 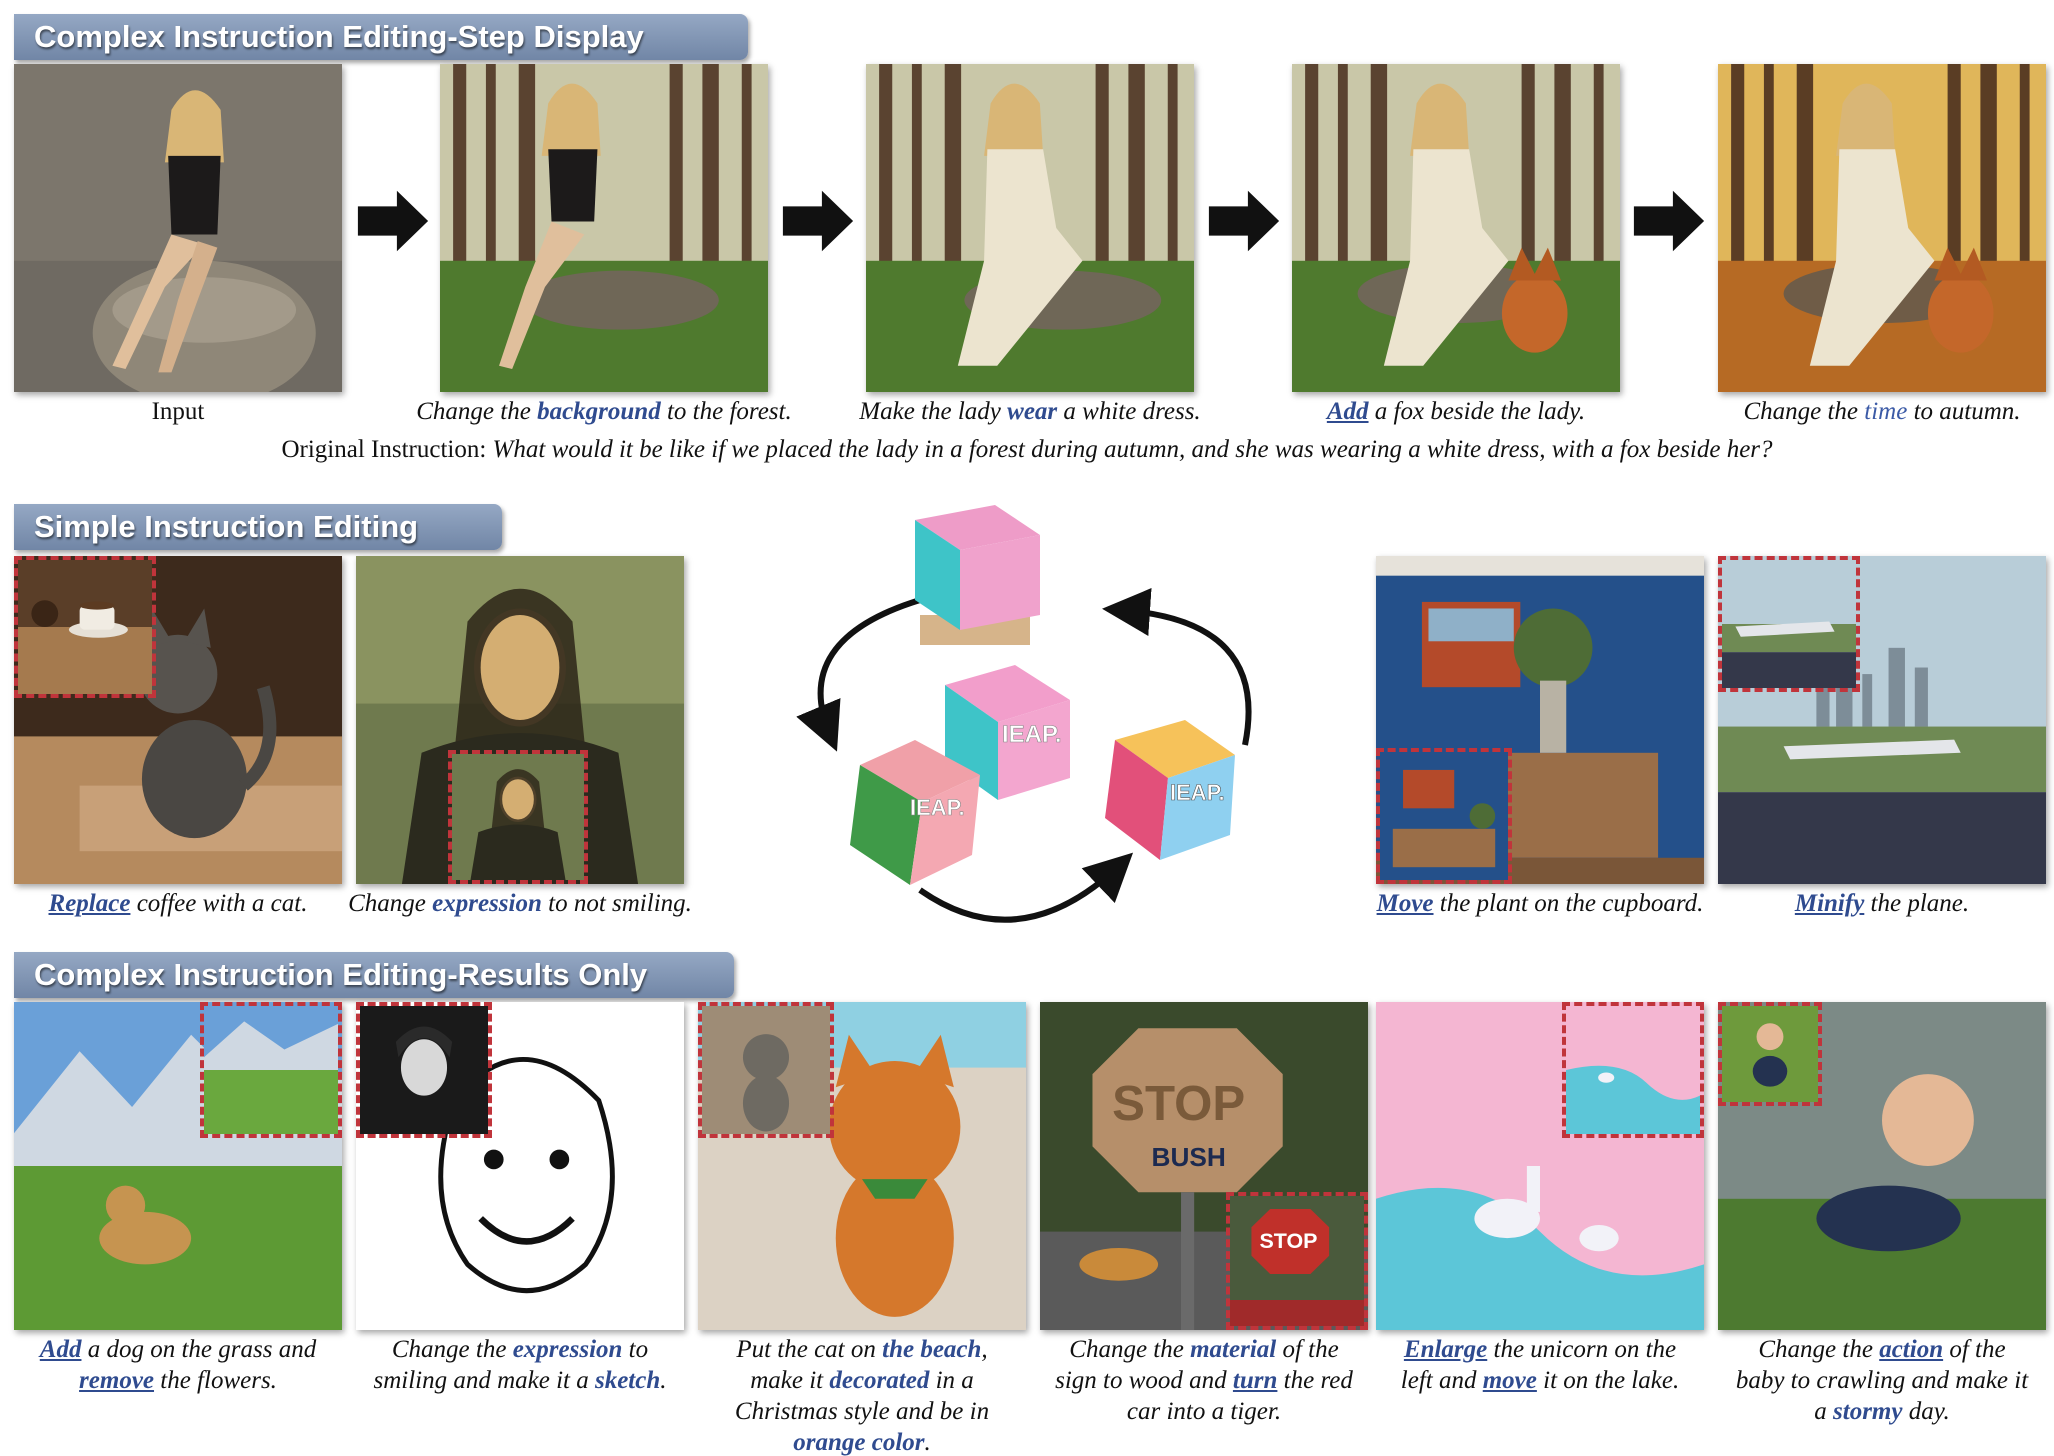 What do you see at coordinates (178, 720) in the screenshot?
I see `simple-image-cat` at bounding box center [178, 720].